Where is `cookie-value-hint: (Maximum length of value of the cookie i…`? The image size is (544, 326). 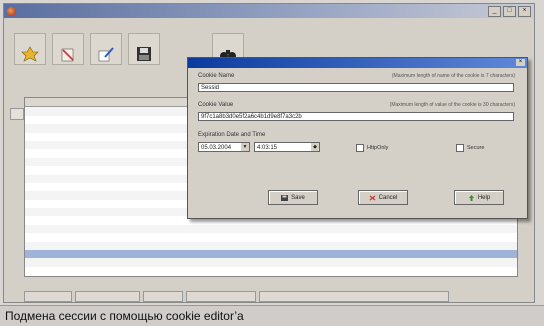
cookie-value-hint: (Maximum length of value of the cookie i… is located at coordinates (452, 105).